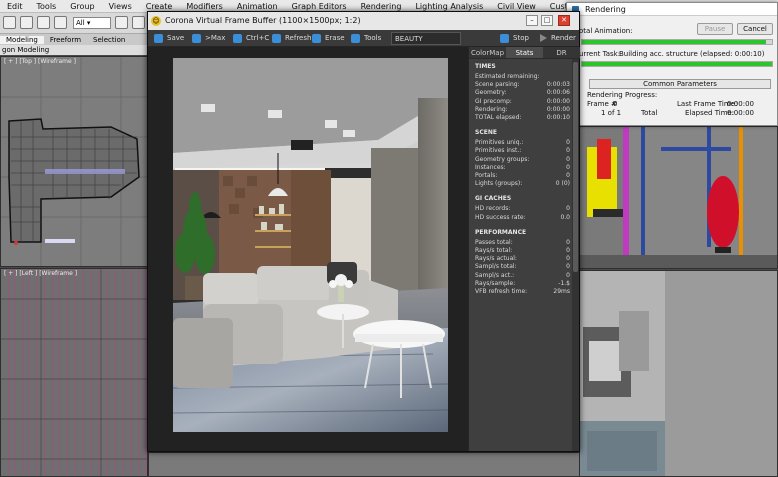  What do you see at coordinates (26, 22) in the screenshot?
I see `link-icon` at bounding box center [26, 22].